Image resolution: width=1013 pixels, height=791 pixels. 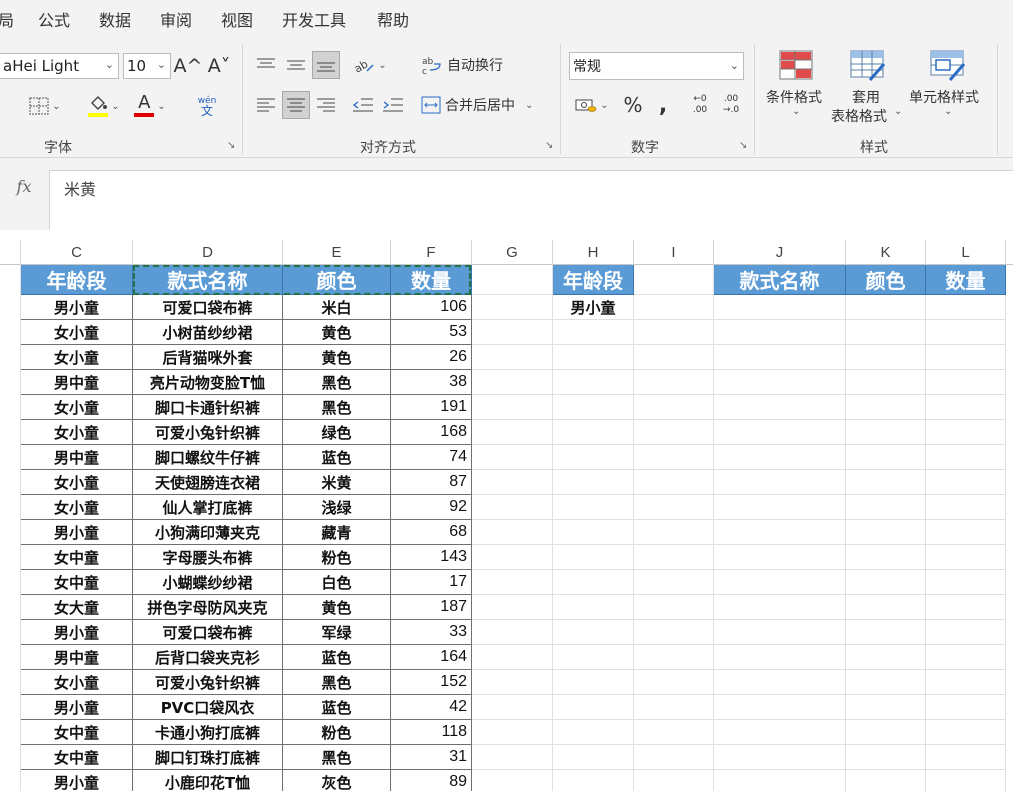 I want to click on table-cell: 白色, so click(x=337, y=582).